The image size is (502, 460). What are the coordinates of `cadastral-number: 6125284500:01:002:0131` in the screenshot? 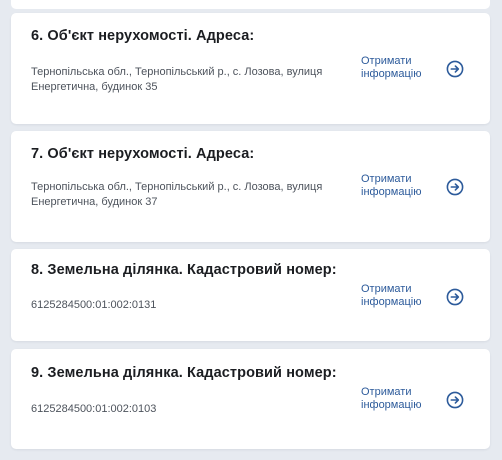 It's located at (94, 305).